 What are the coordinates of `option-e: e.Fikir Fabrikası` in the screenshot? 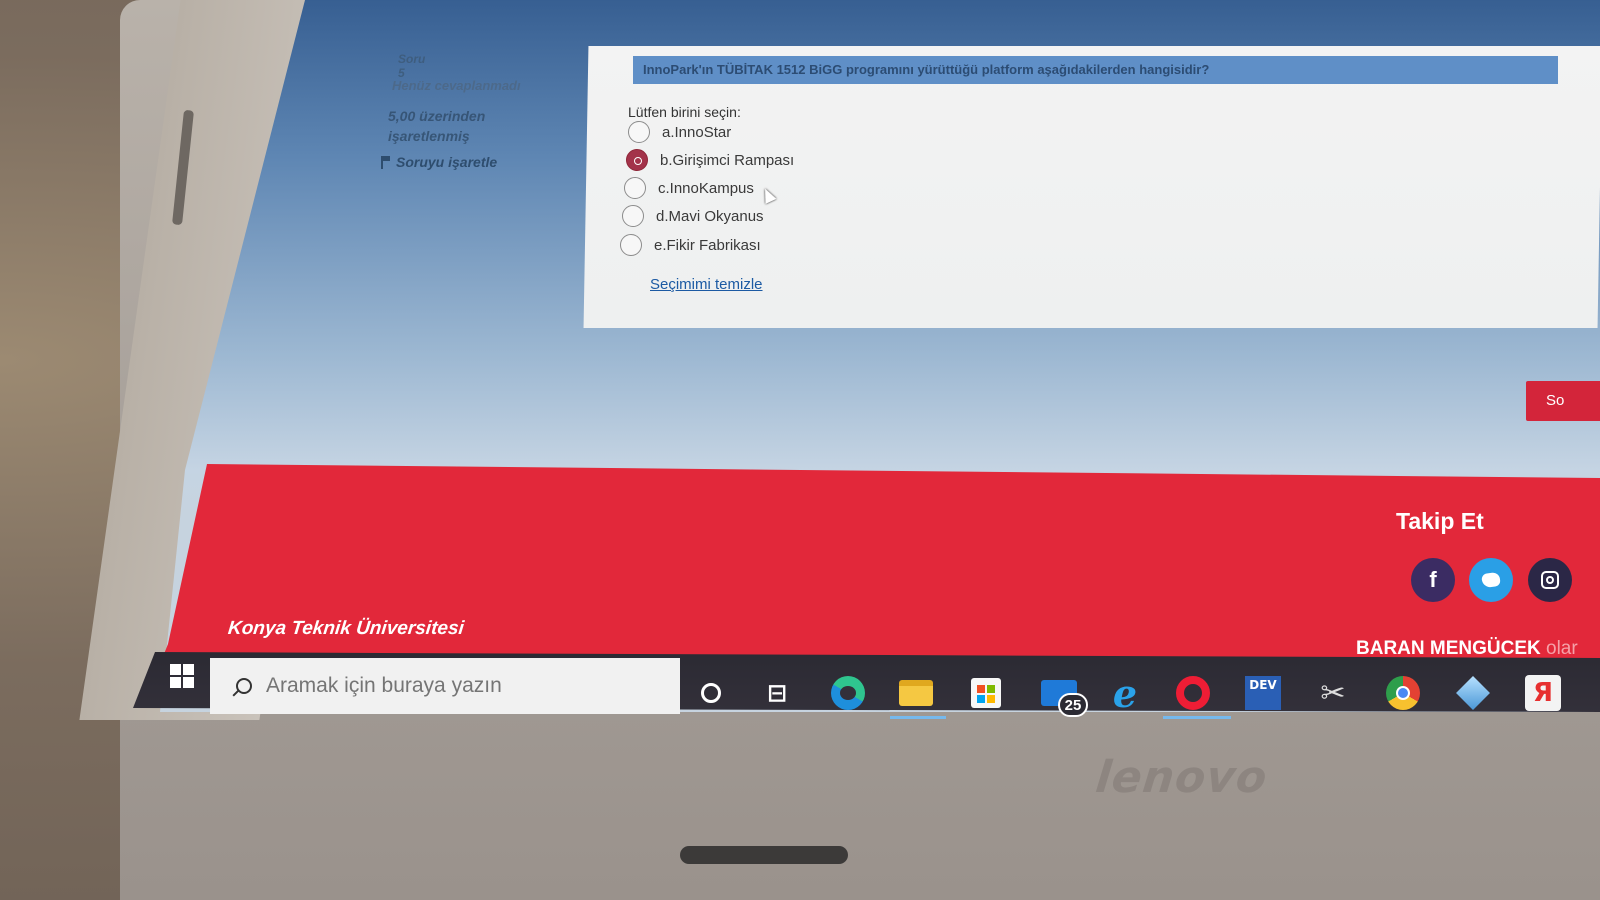 It's located at (690, 245).